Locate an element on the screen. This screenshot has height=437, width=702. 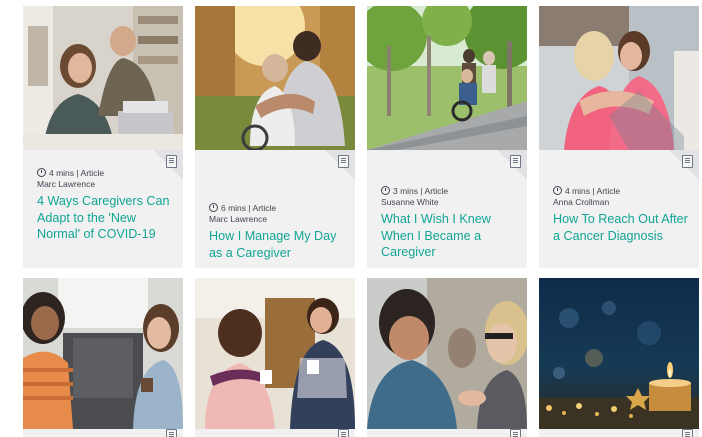
article-meta: 3 mins | Article Susanne White is located at coordinates (449, 197).